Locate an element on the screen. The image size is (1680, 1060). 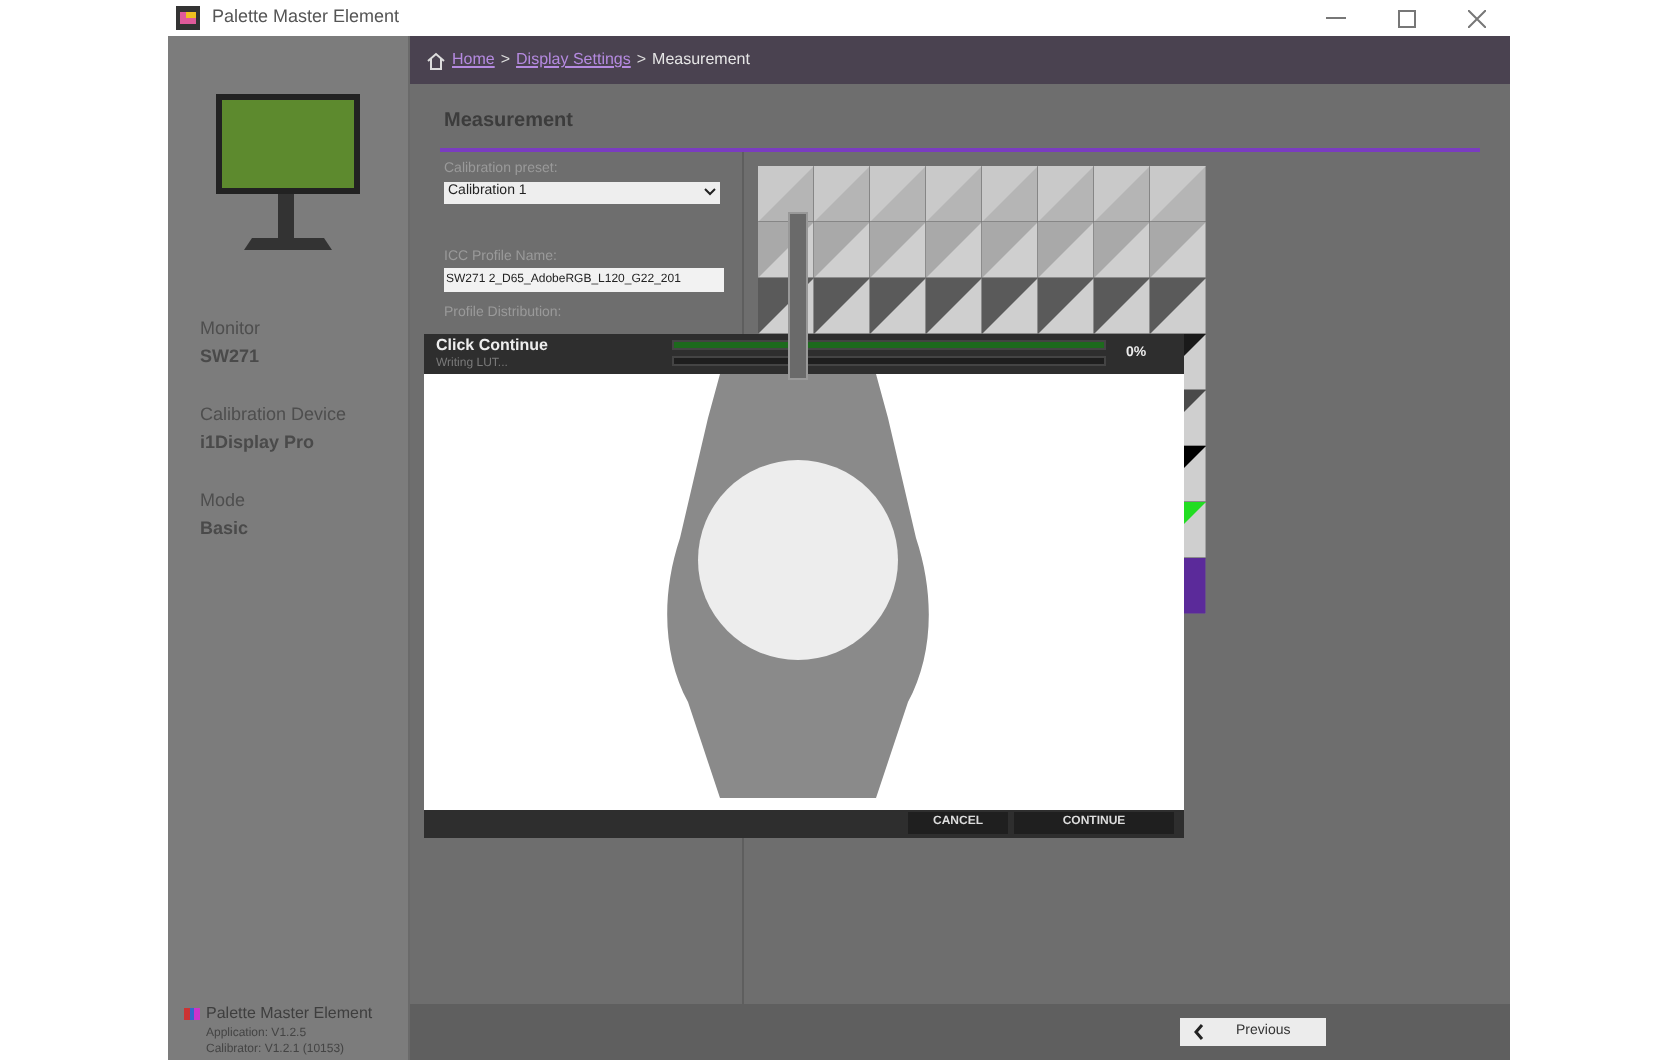
maximize-icon is located at coordinates (1407, 18).